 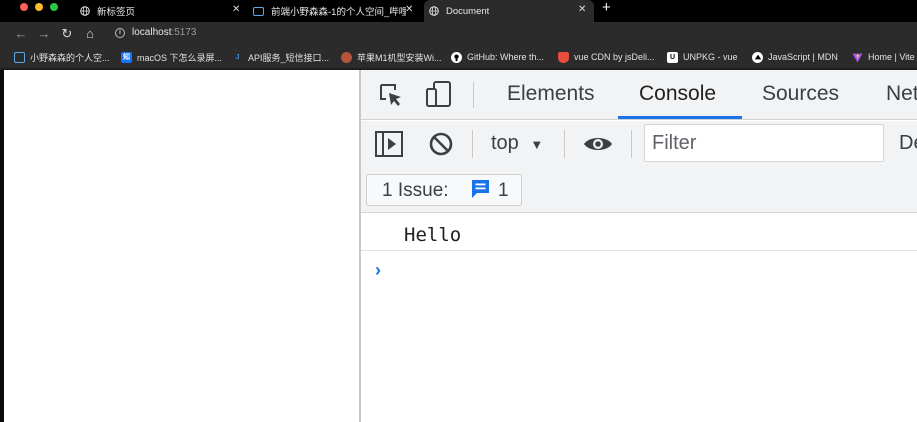 I want to click on bookmark-item: Home | Vite, so click(x=883, y=57).